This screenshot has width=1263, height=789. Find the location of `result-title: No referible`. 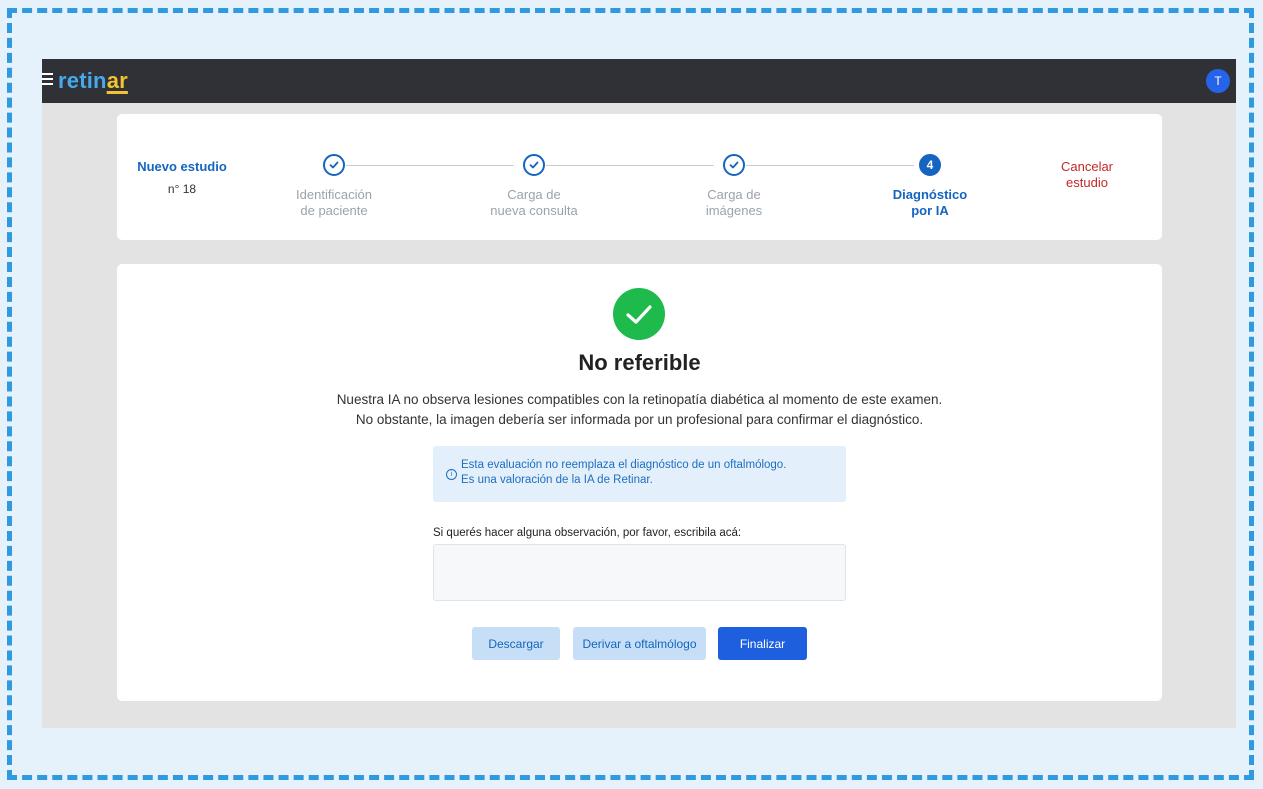

result-title: No referible is located at coordinates (639, 362).